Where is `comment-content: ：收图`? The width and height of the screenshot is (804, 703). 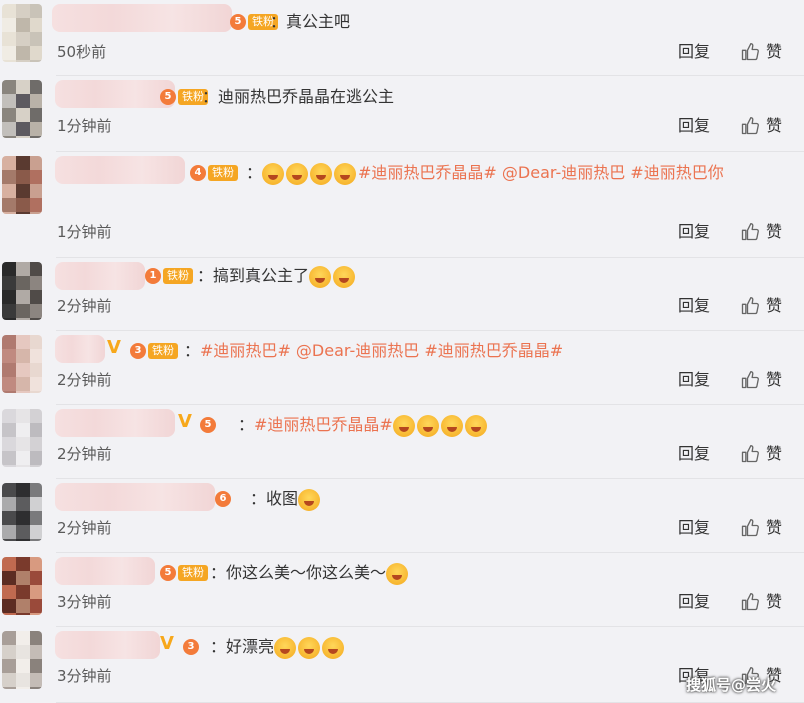
comment-content: ：收图 is located at coordinates (286, 499).